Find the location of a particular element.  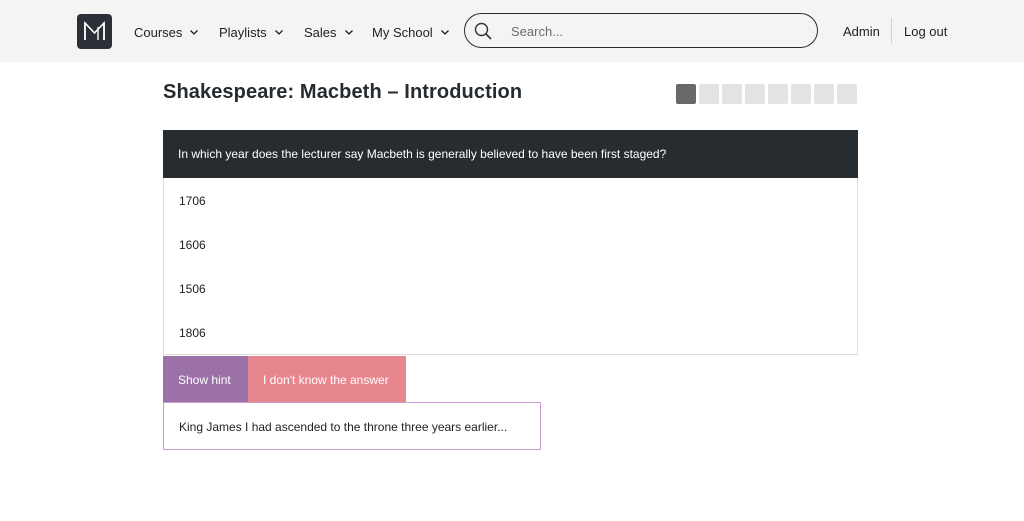

sales-menu: Sales is located at coordinates (329, 32).